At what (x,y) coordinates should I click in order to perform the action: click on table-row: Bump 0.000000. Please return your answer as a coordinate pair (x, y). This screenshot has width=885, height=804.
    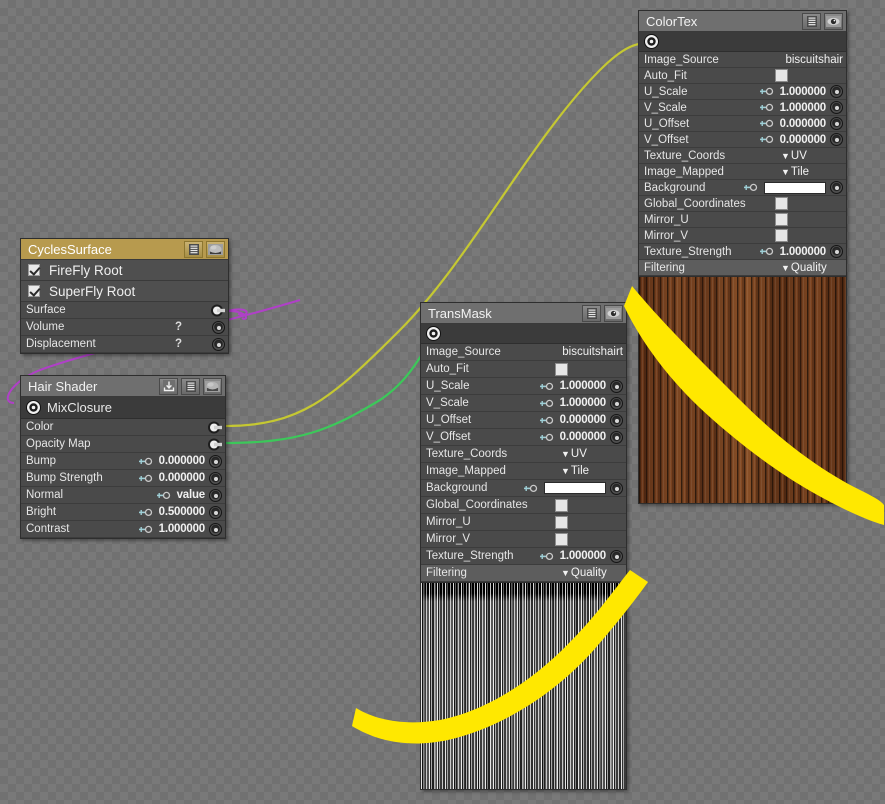
    Looking at the image, I should click on (123, 461).